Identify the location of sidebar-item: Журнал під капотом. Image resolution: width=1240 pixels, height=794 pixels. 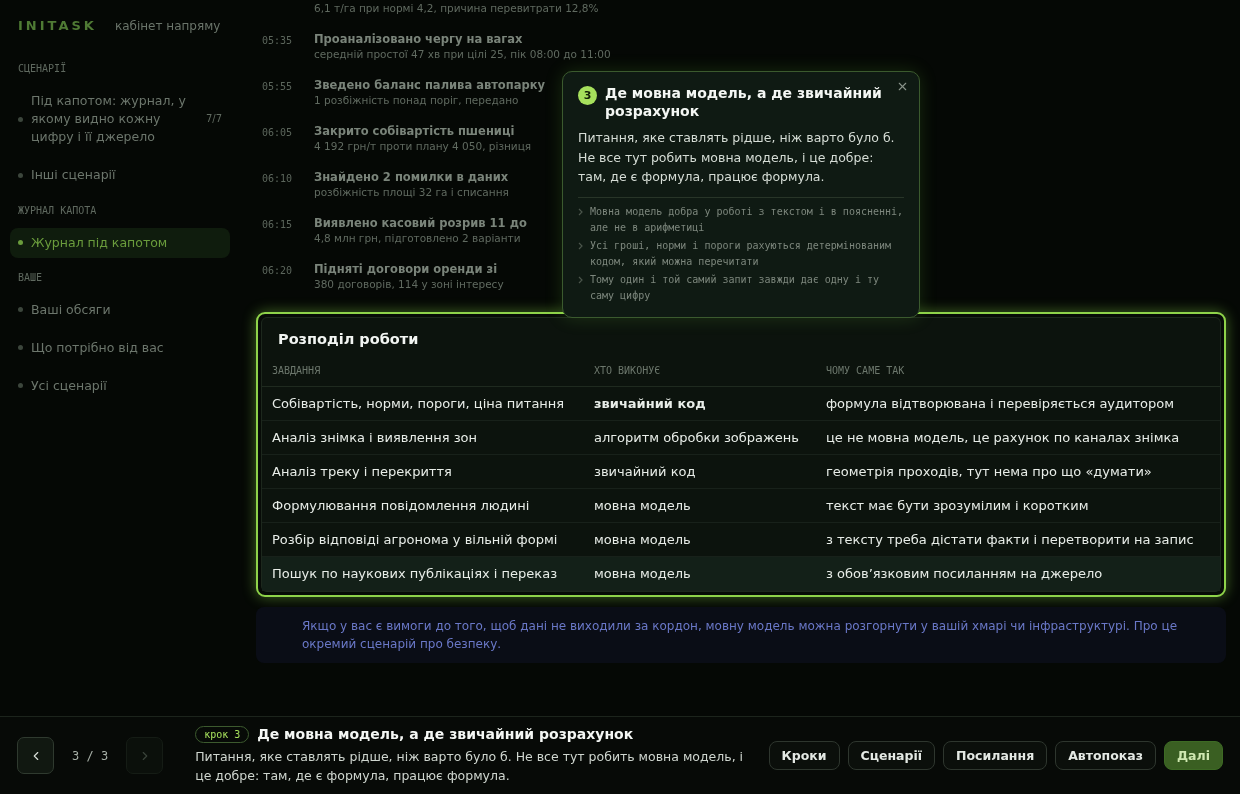
(120, 242).